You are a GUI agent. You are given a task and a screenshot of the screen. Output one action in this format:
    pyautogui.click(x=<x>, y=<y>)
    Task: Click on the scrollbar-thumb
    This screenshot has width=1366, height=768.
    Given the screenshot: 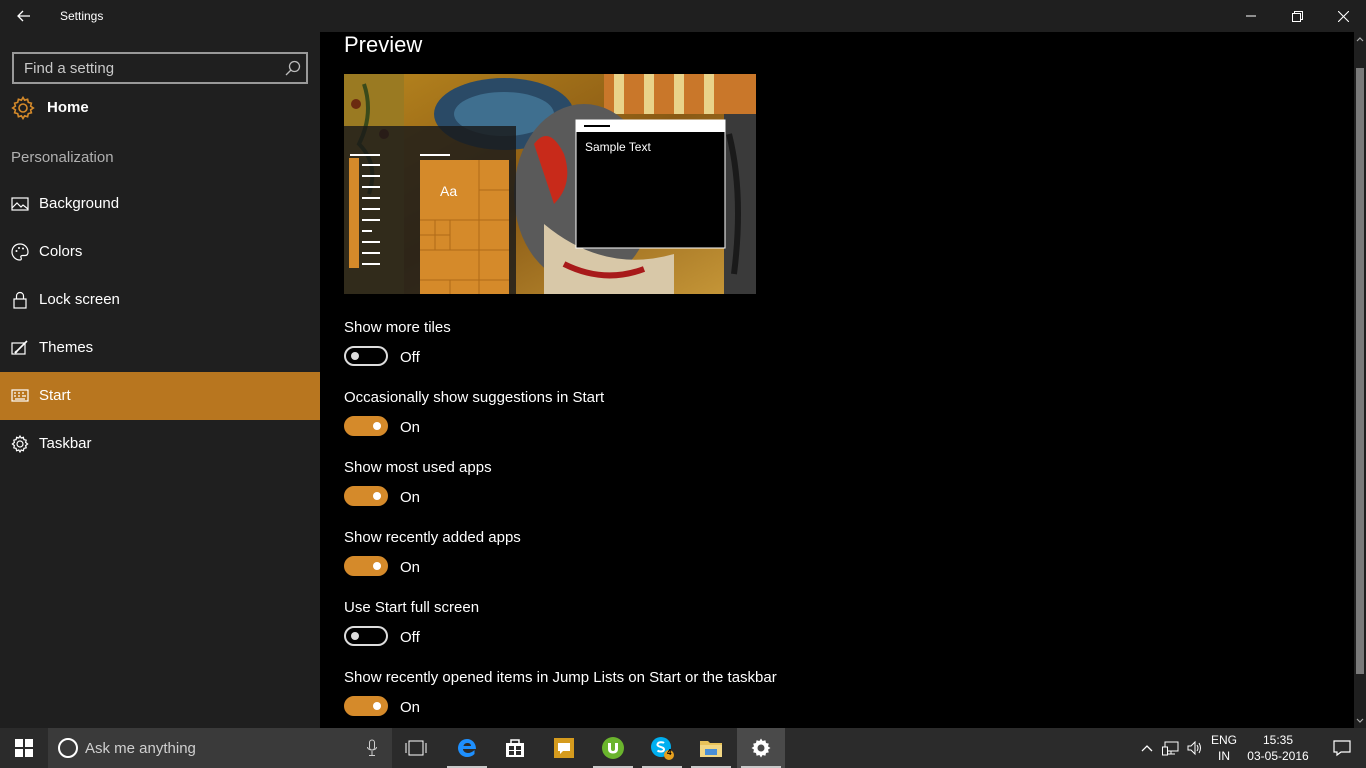 What is the action you would take?
    pyautogui.click(x=1360, y=371)
    